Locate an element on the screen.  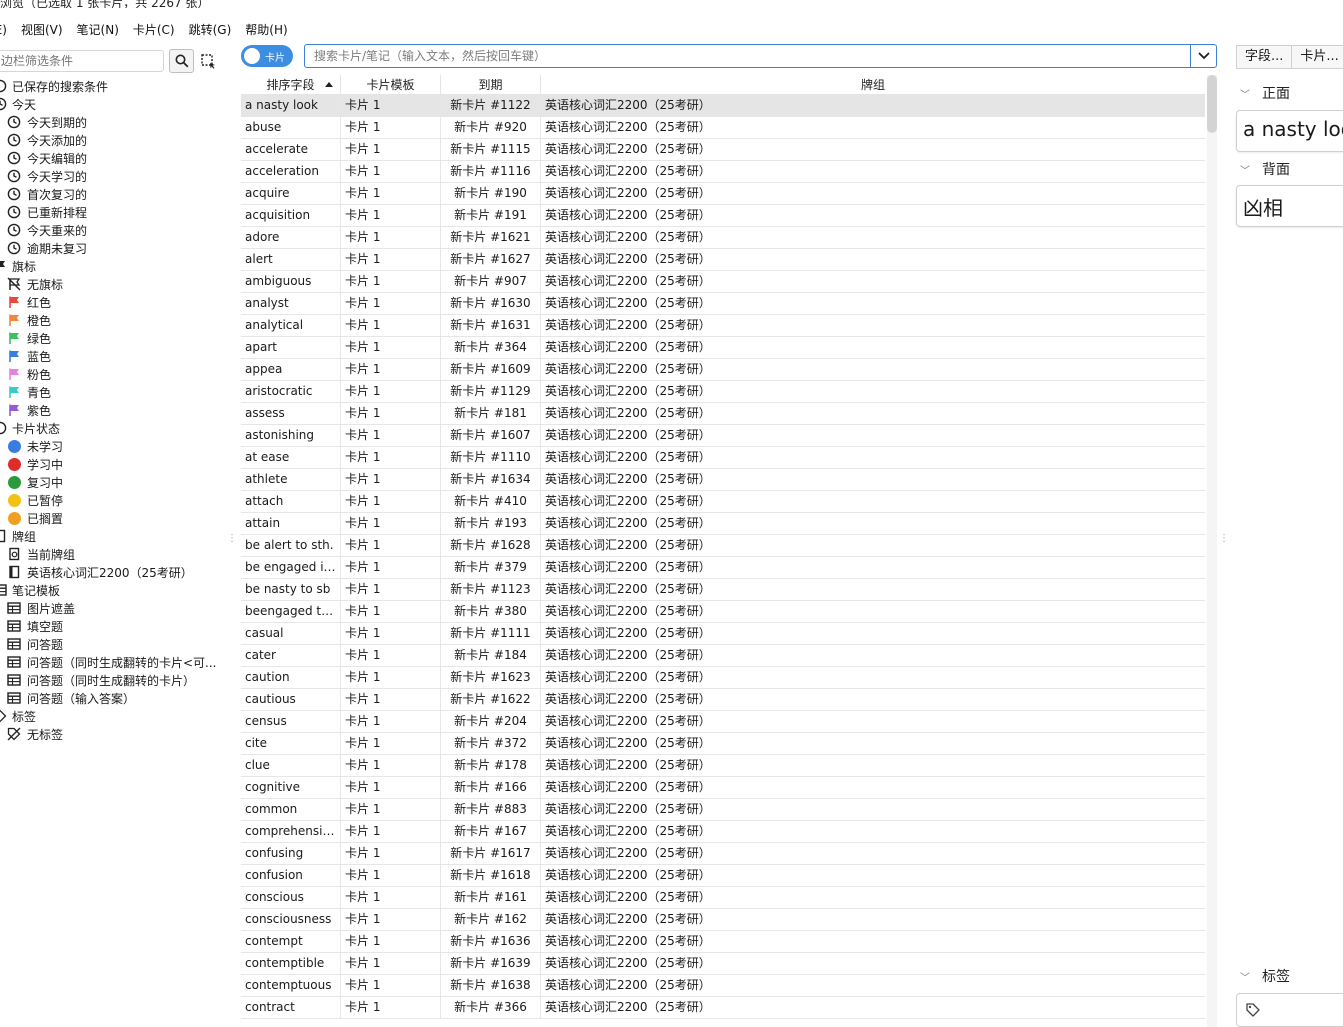
table-row: cite 卡片 1 新卡片 #372 英语核心词汇2200（25考研） is located at coordinates (723, 744).